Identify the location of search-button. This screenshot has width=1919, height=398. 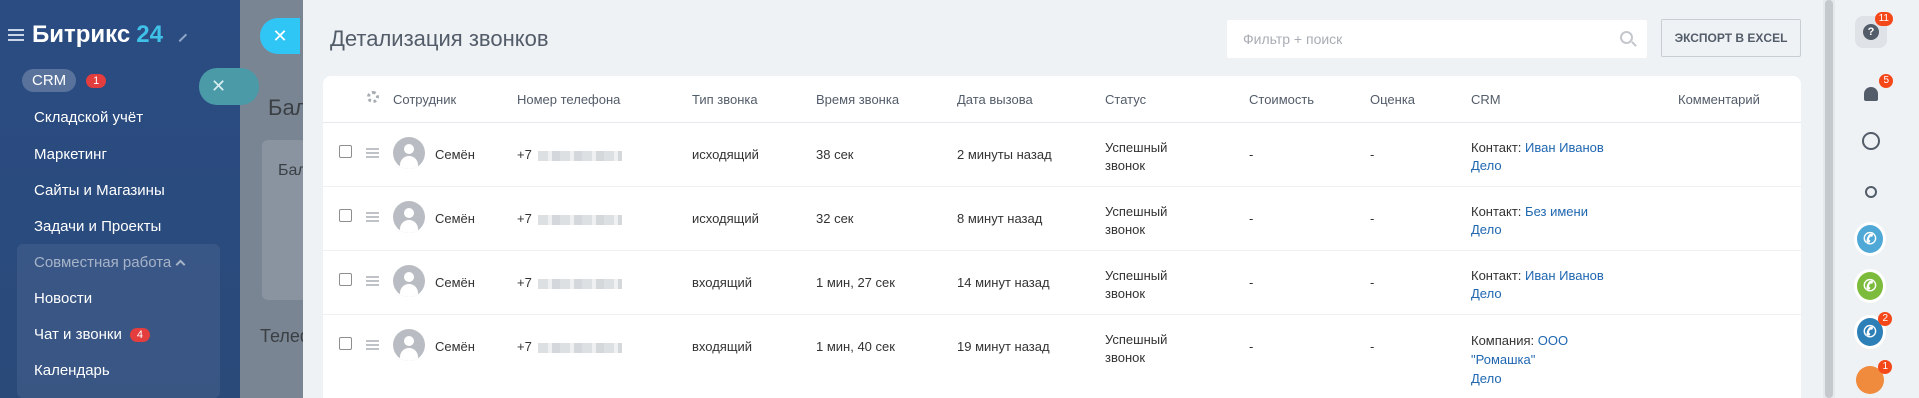
(1871, 192).